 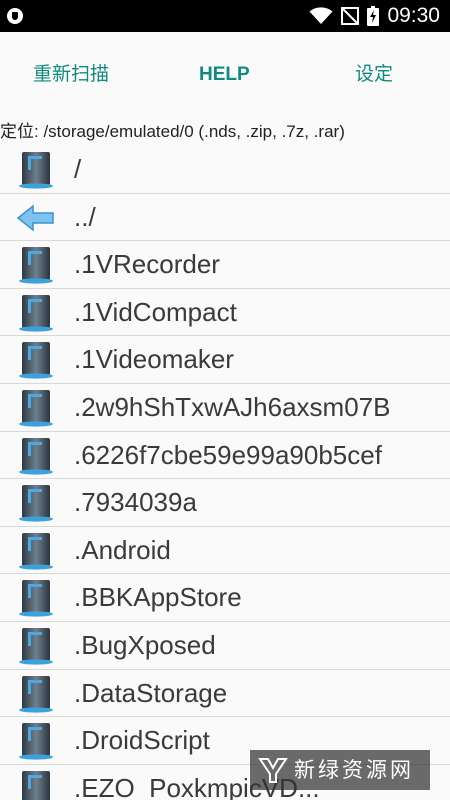 I want to click on file-list-item-label: .1Videomaker, so click(x=154, y=359).